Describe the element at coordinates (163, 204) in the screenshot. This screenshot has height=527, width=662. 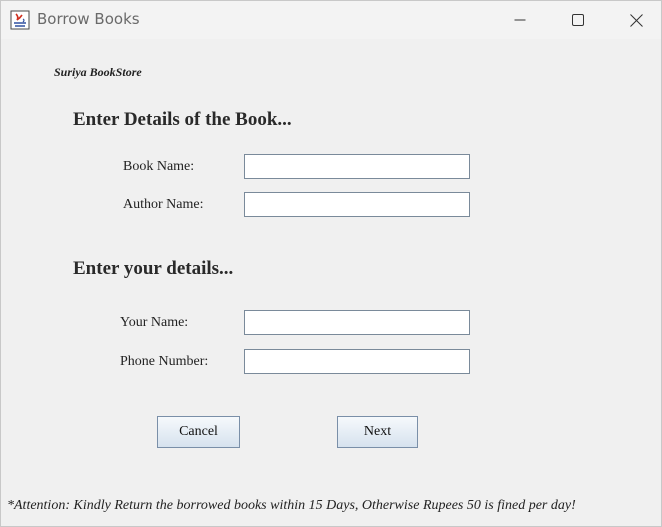
I see `author-name-label: Author Name:` at that location.